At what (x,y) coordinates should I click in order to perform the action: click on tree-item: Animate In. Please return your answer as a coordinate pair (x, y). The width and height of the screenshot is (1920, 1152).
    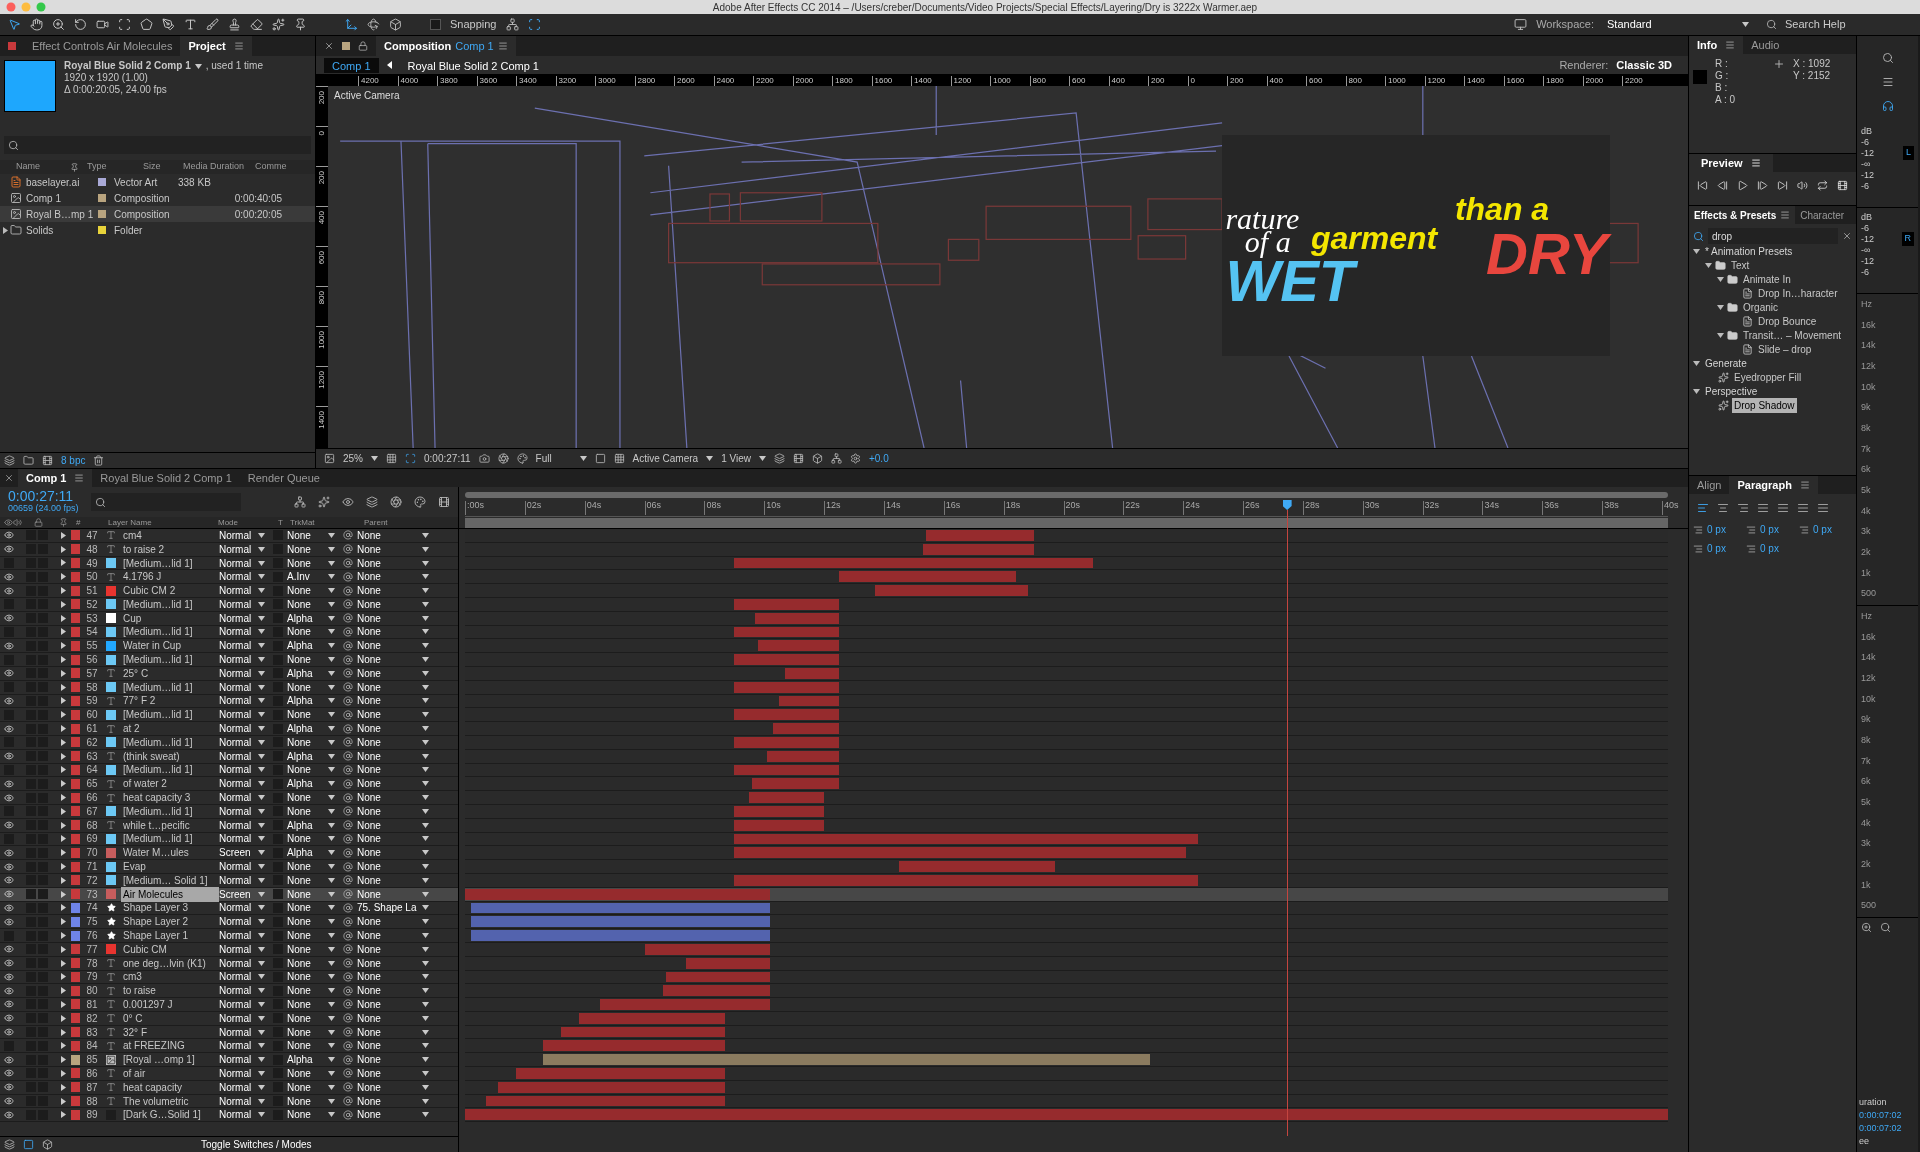
    Looking at the image, I should click on (1772, 279).